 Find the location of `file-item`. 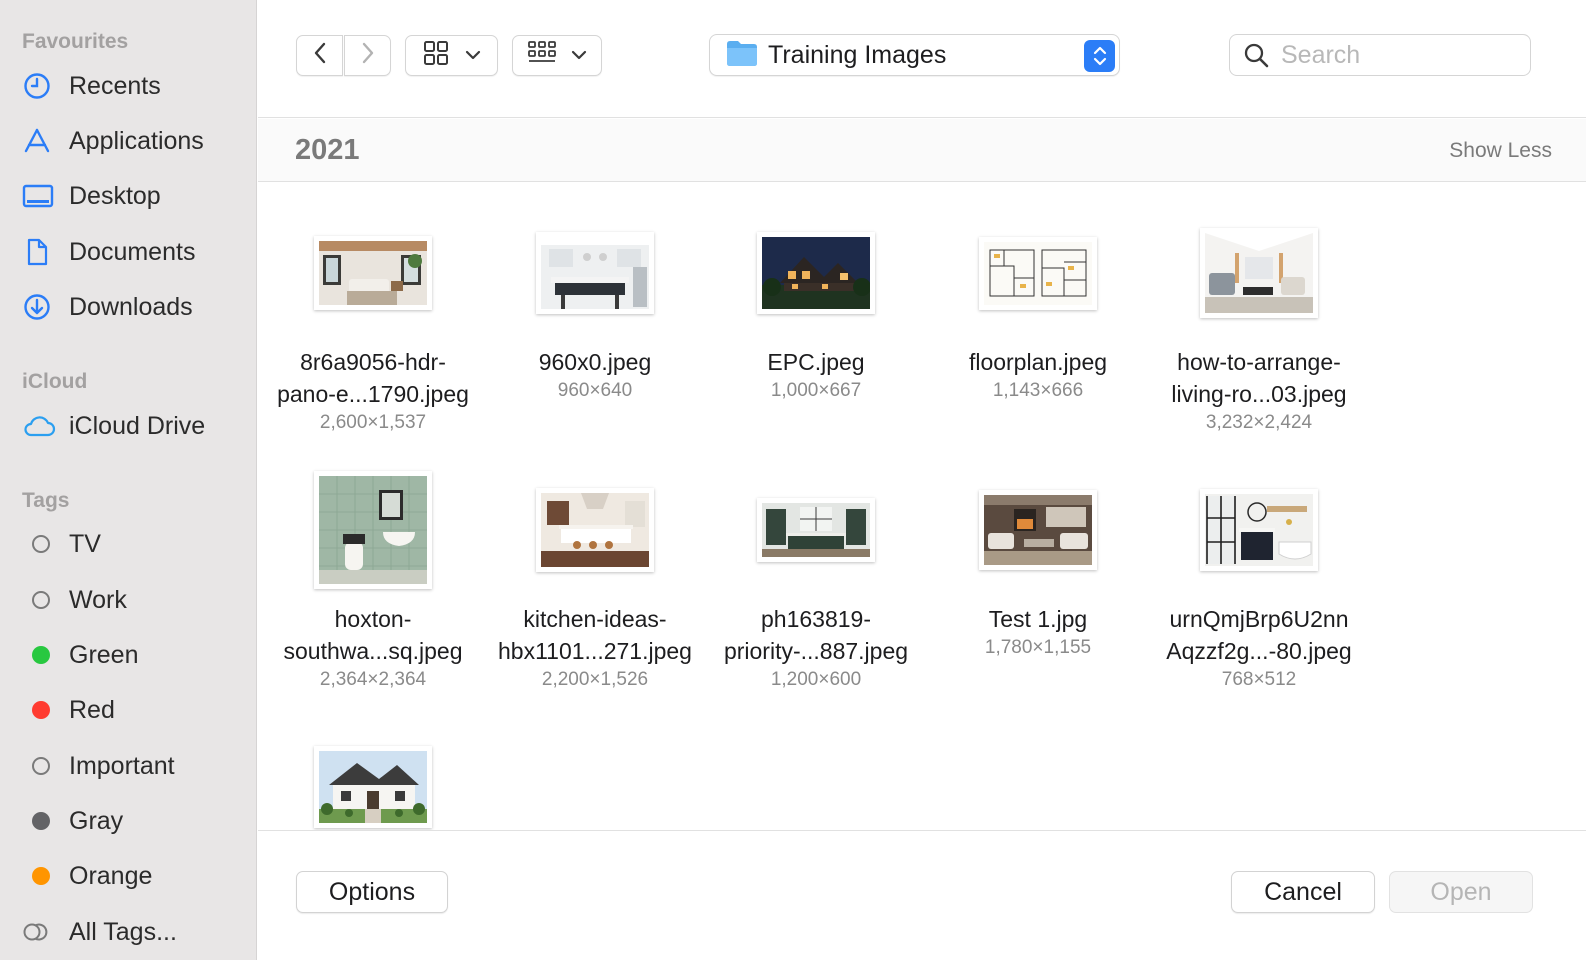

file-item is located at coordinates (373, 773).